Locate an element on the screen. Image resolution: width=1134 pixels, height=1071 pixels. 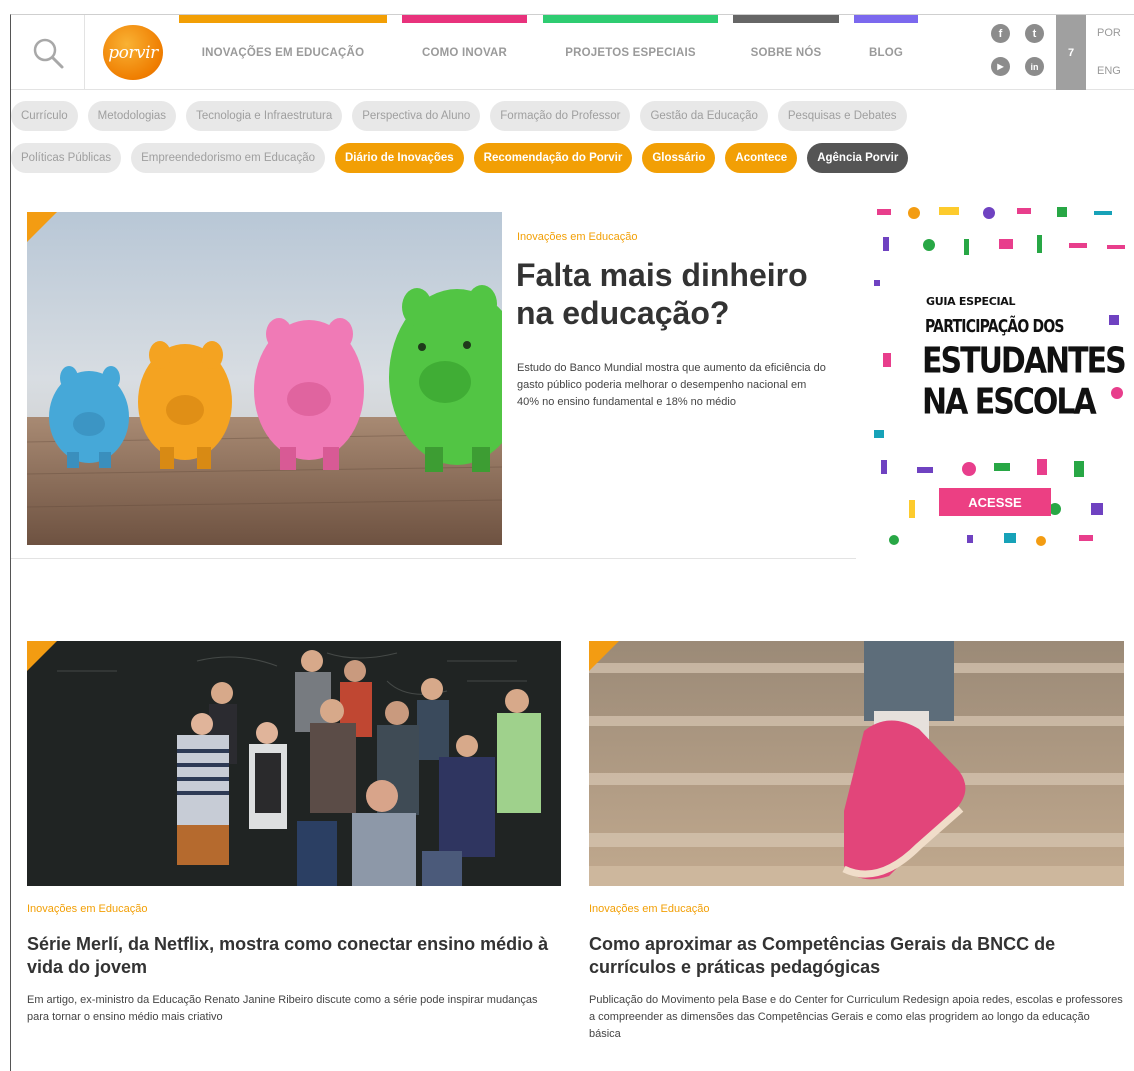
article-1-image is located at coordinates (294, 763).